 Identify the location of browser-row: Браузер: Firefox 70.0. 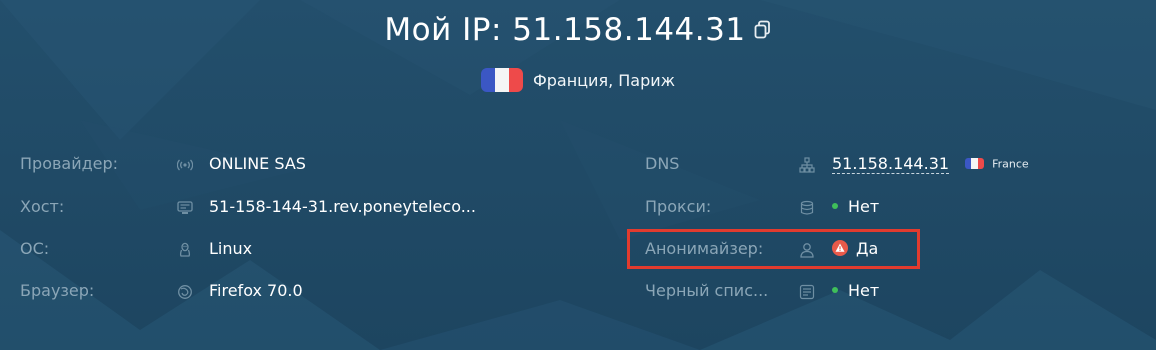
(300, 291).